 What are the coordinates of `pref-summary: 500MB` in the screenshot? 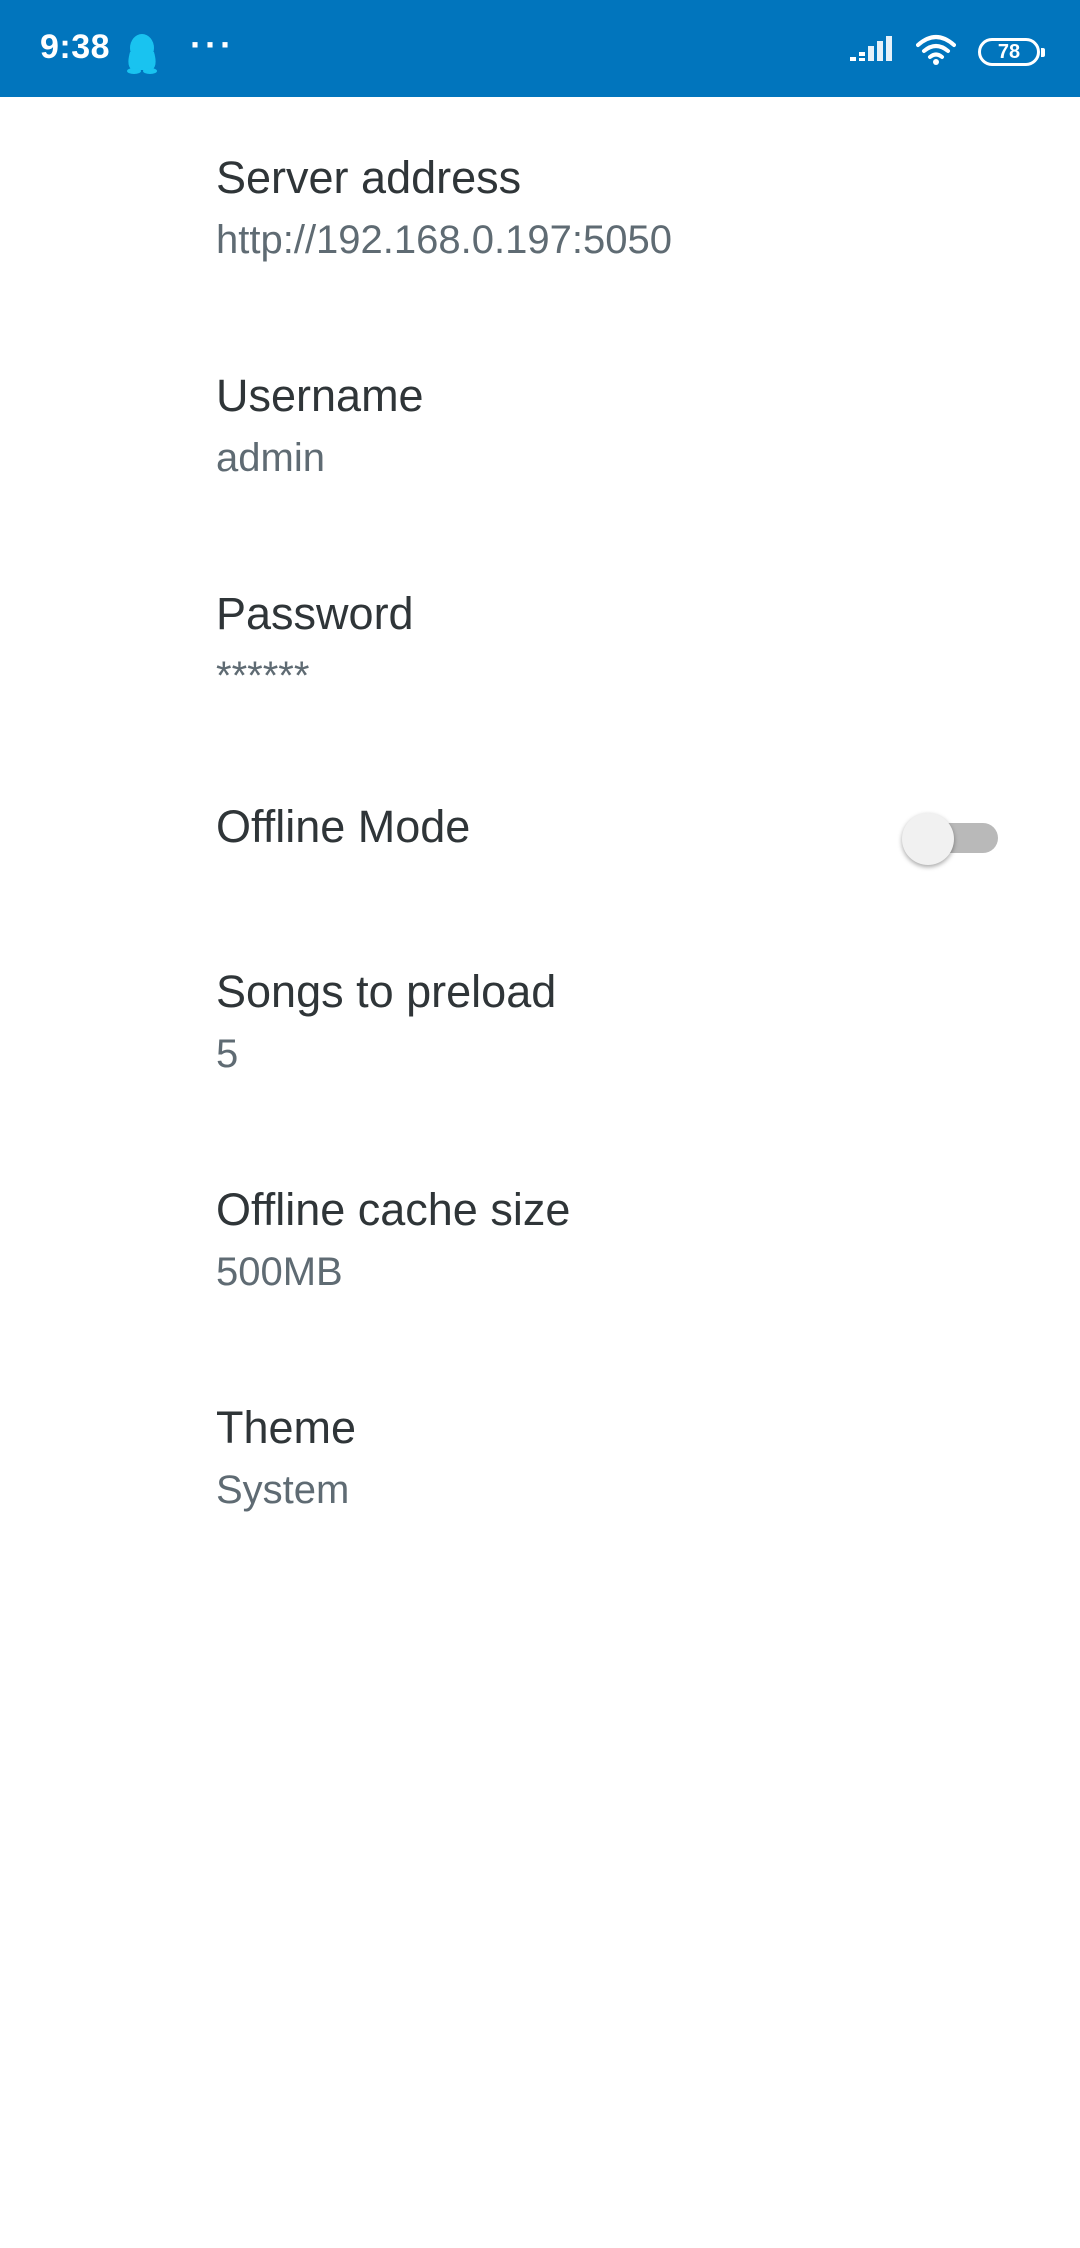 It's located at (279, 1272).